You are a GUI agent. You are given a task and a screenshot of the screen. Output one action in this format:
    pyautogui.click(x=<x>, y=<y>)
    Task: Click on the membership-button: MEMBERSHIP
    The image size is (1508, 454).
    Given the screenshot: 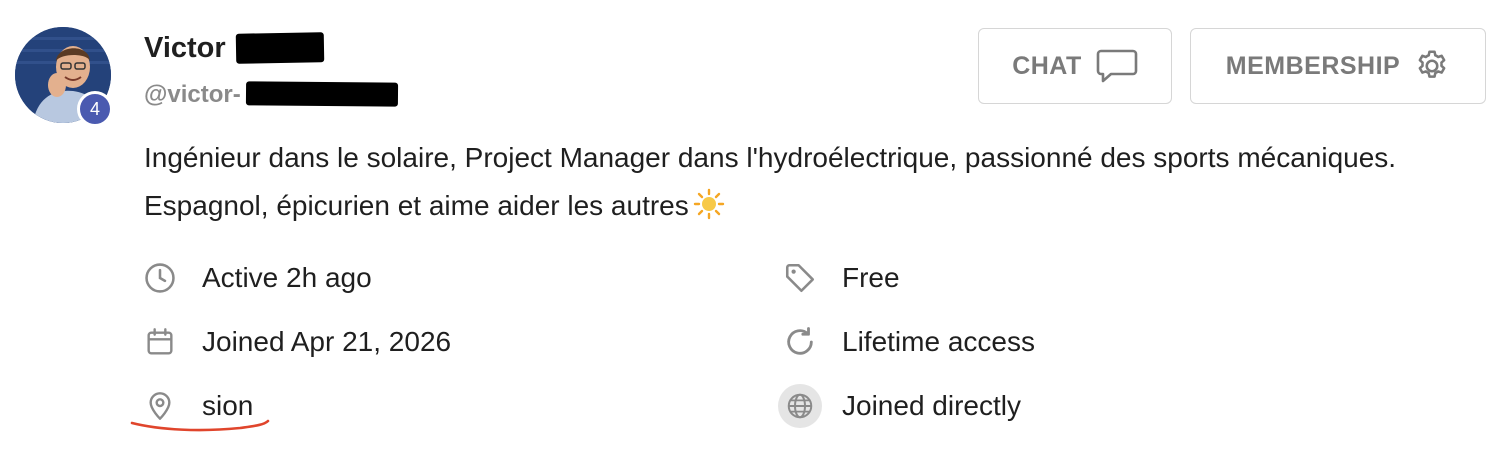 What is the action you would take?
    pyautogui.click(x=1338, y=66)
    